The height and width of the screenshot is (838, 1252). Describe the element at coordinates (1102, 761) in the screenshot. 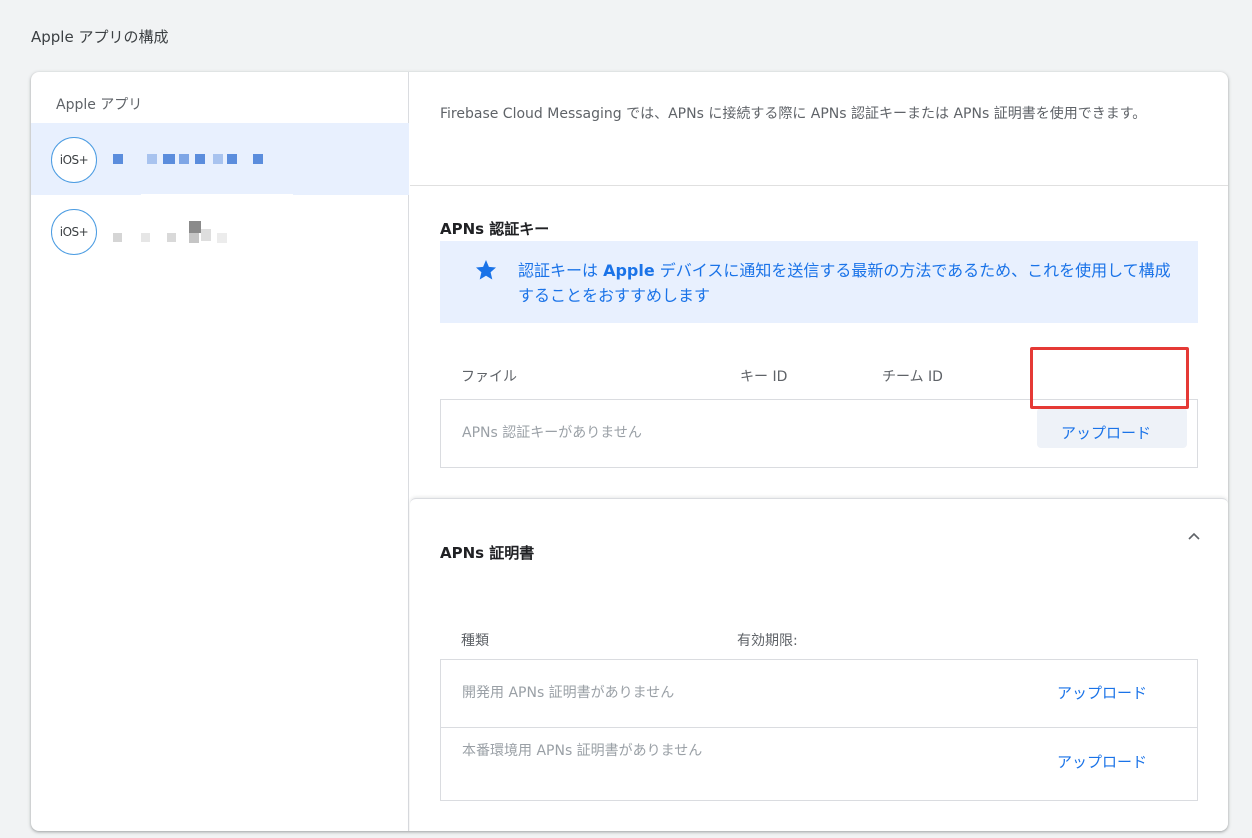

I see `prod-cert-upload-button: アップロード` at that location.